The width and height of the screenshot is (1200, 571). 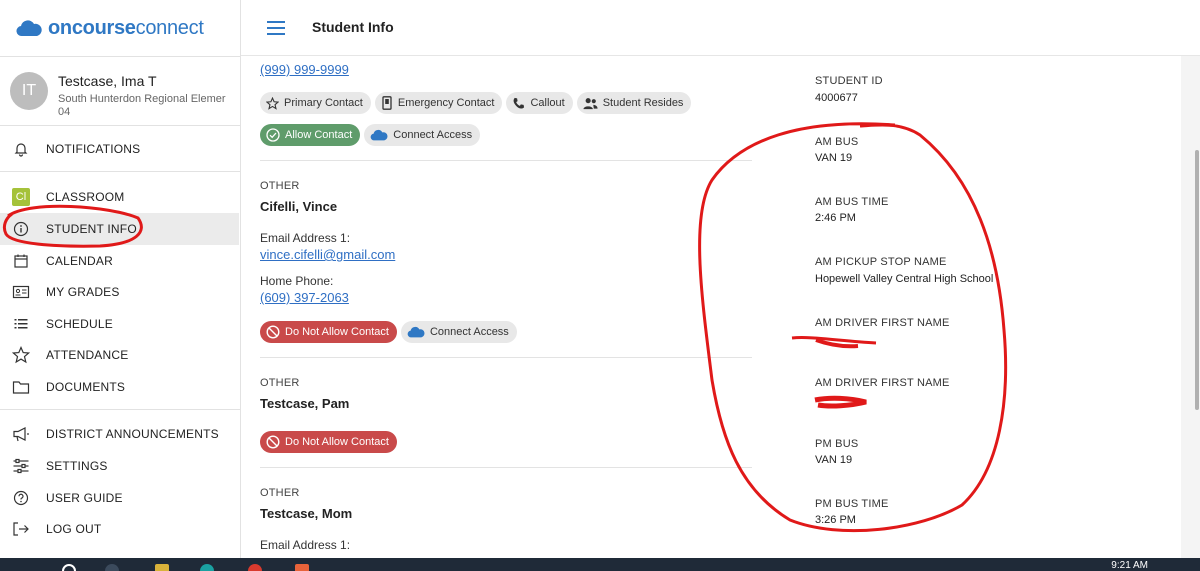 I want to click on help-icon, so click(x=21, y=498).